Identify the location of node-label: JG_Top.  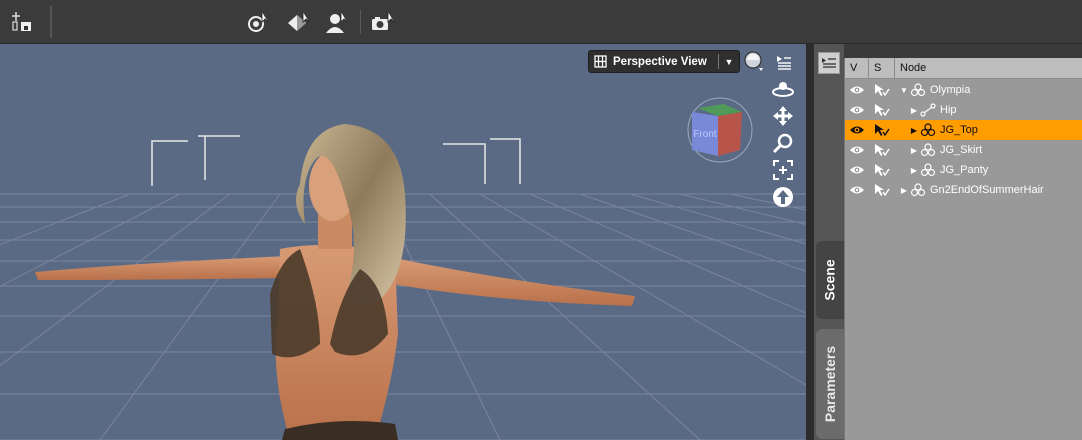
(959, 130).